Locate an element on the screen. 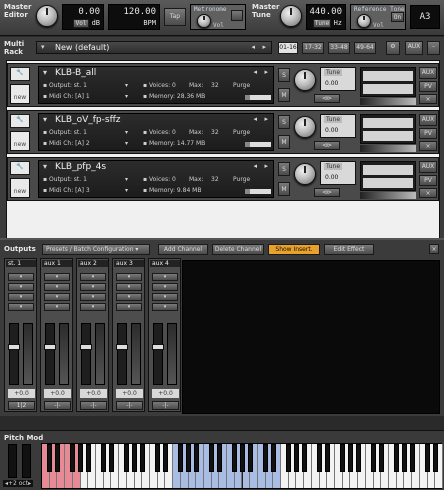  wrench-icon: 🔧 is located at coordinates (20, 168).